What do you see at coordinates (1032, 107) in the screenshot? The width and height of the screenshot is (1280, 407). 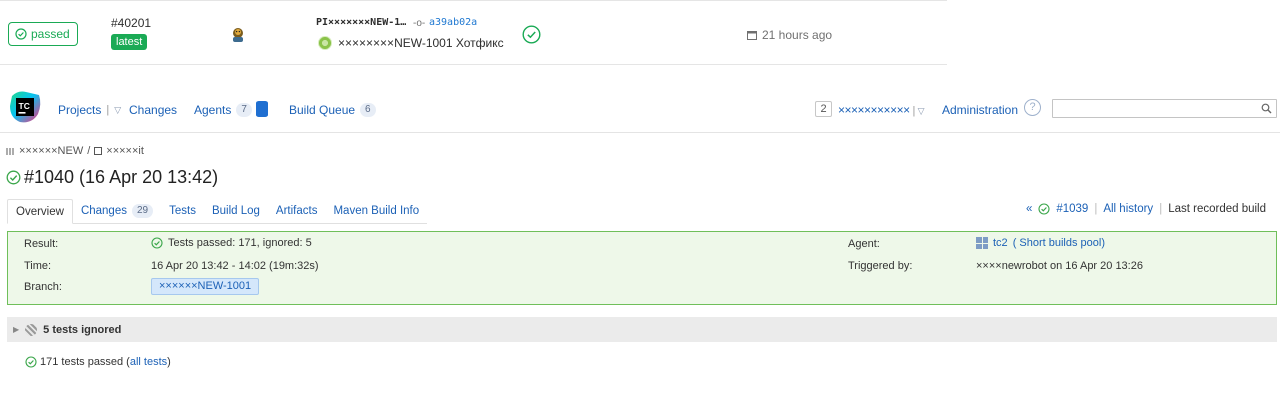 I see `help-icon: ?` at bounding box center [1032, 107].